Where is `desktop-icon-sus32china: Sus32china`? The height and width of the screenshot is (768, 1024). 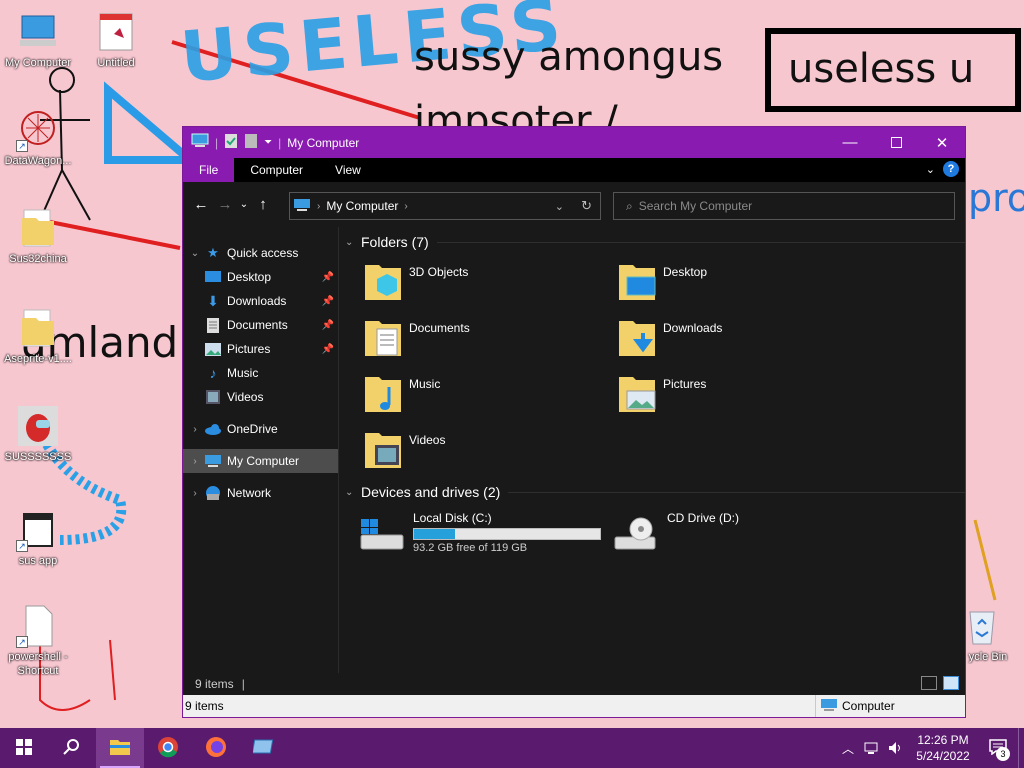
desktop-icon-sus32china: Sus32china is located at coordinates (38, 236).